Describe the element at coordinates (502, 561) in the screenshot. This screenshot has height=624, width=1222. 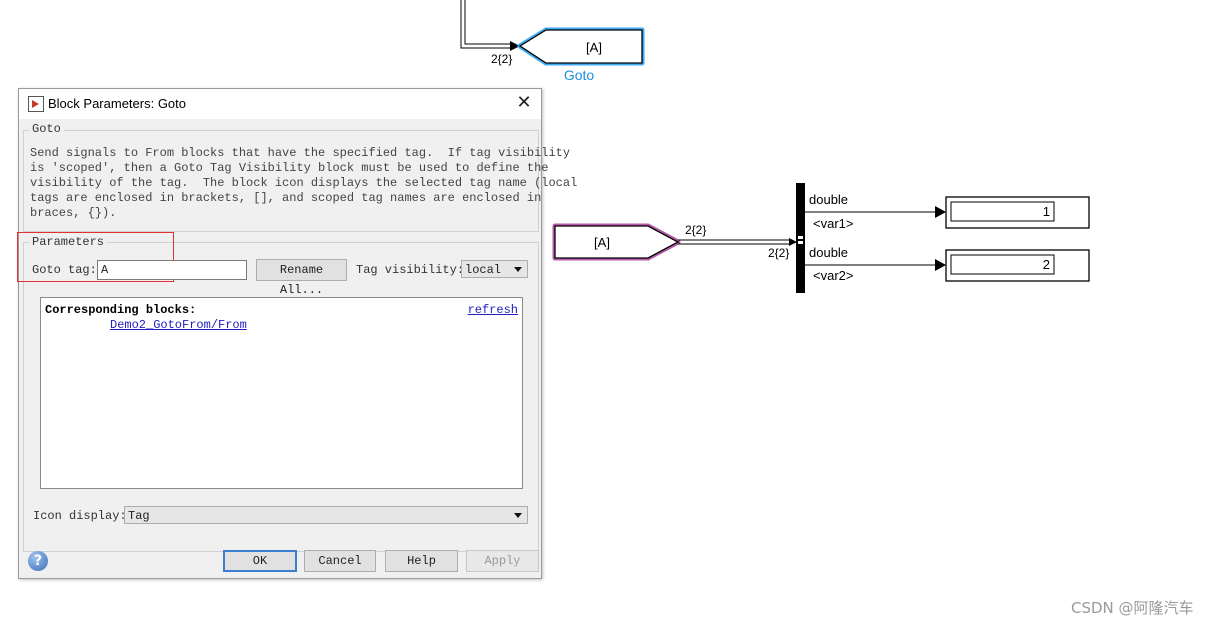
I see `apply-button: Apply` at that location.